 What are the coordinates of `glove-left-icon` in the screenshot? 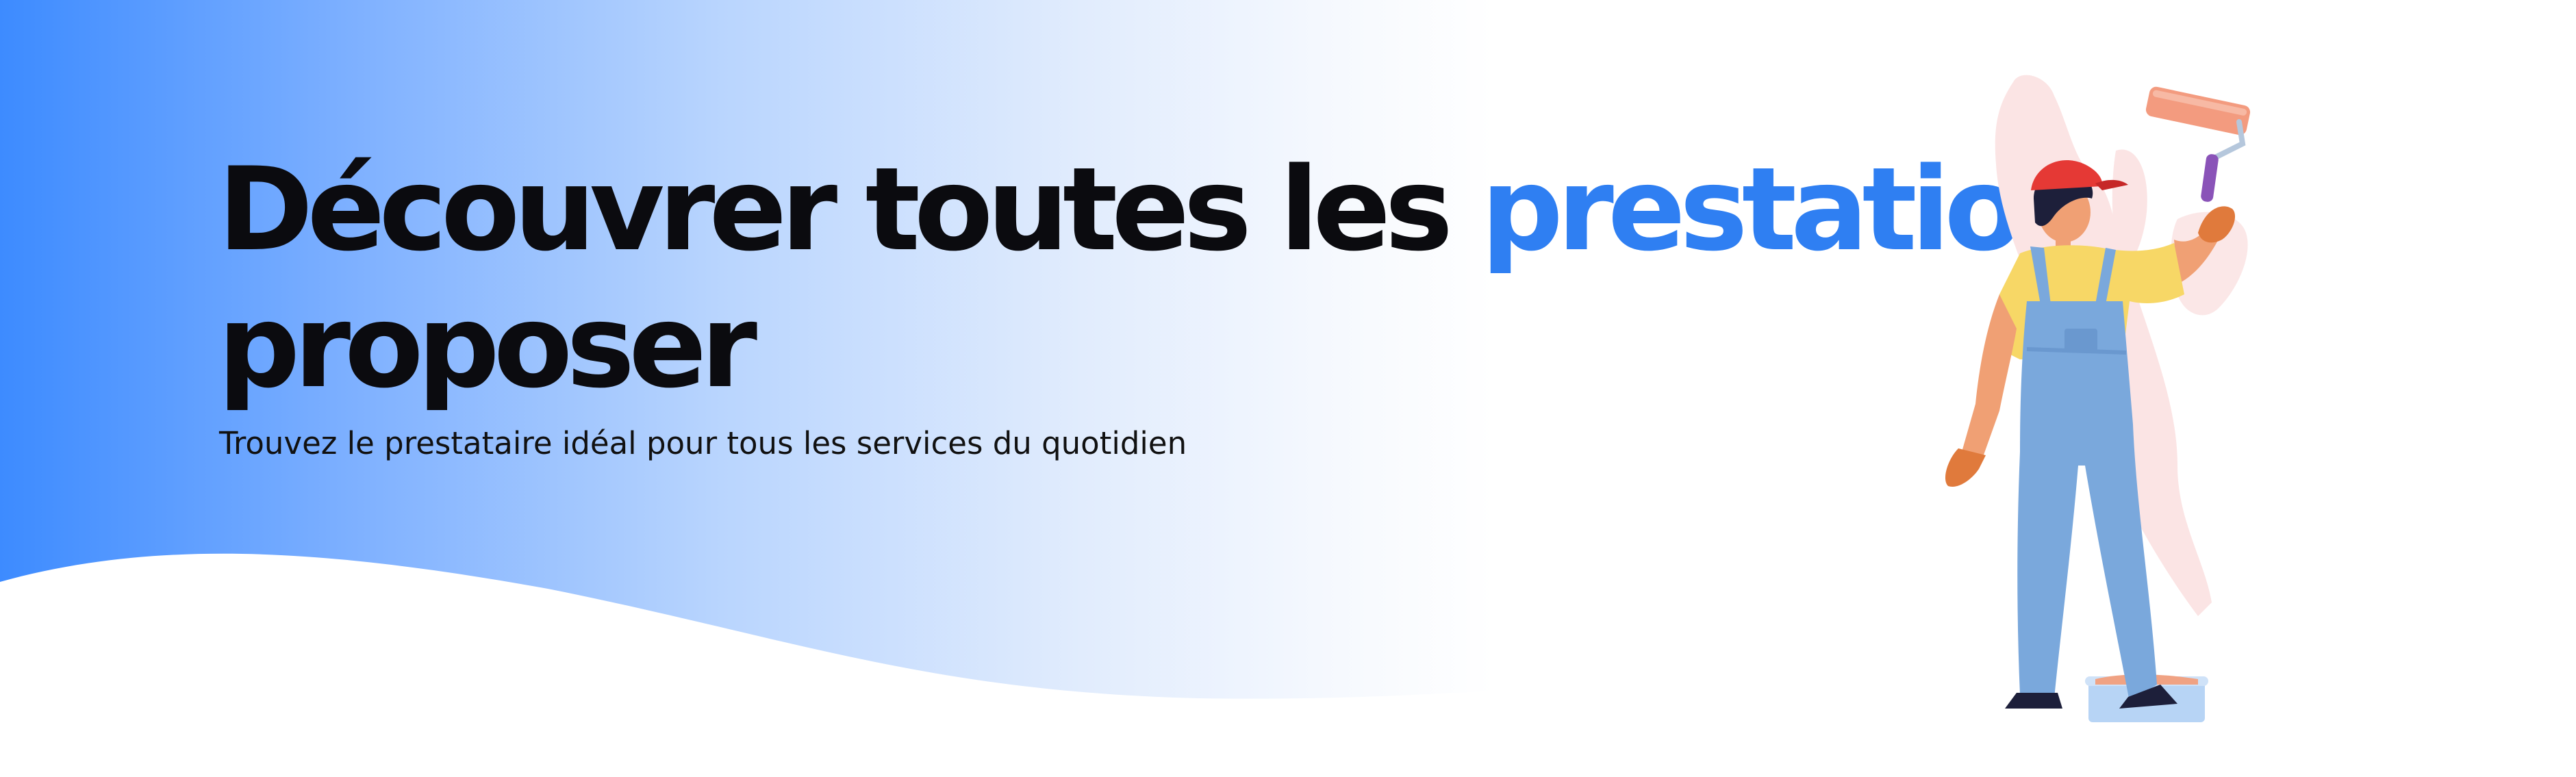 It's located at (1965, 467).